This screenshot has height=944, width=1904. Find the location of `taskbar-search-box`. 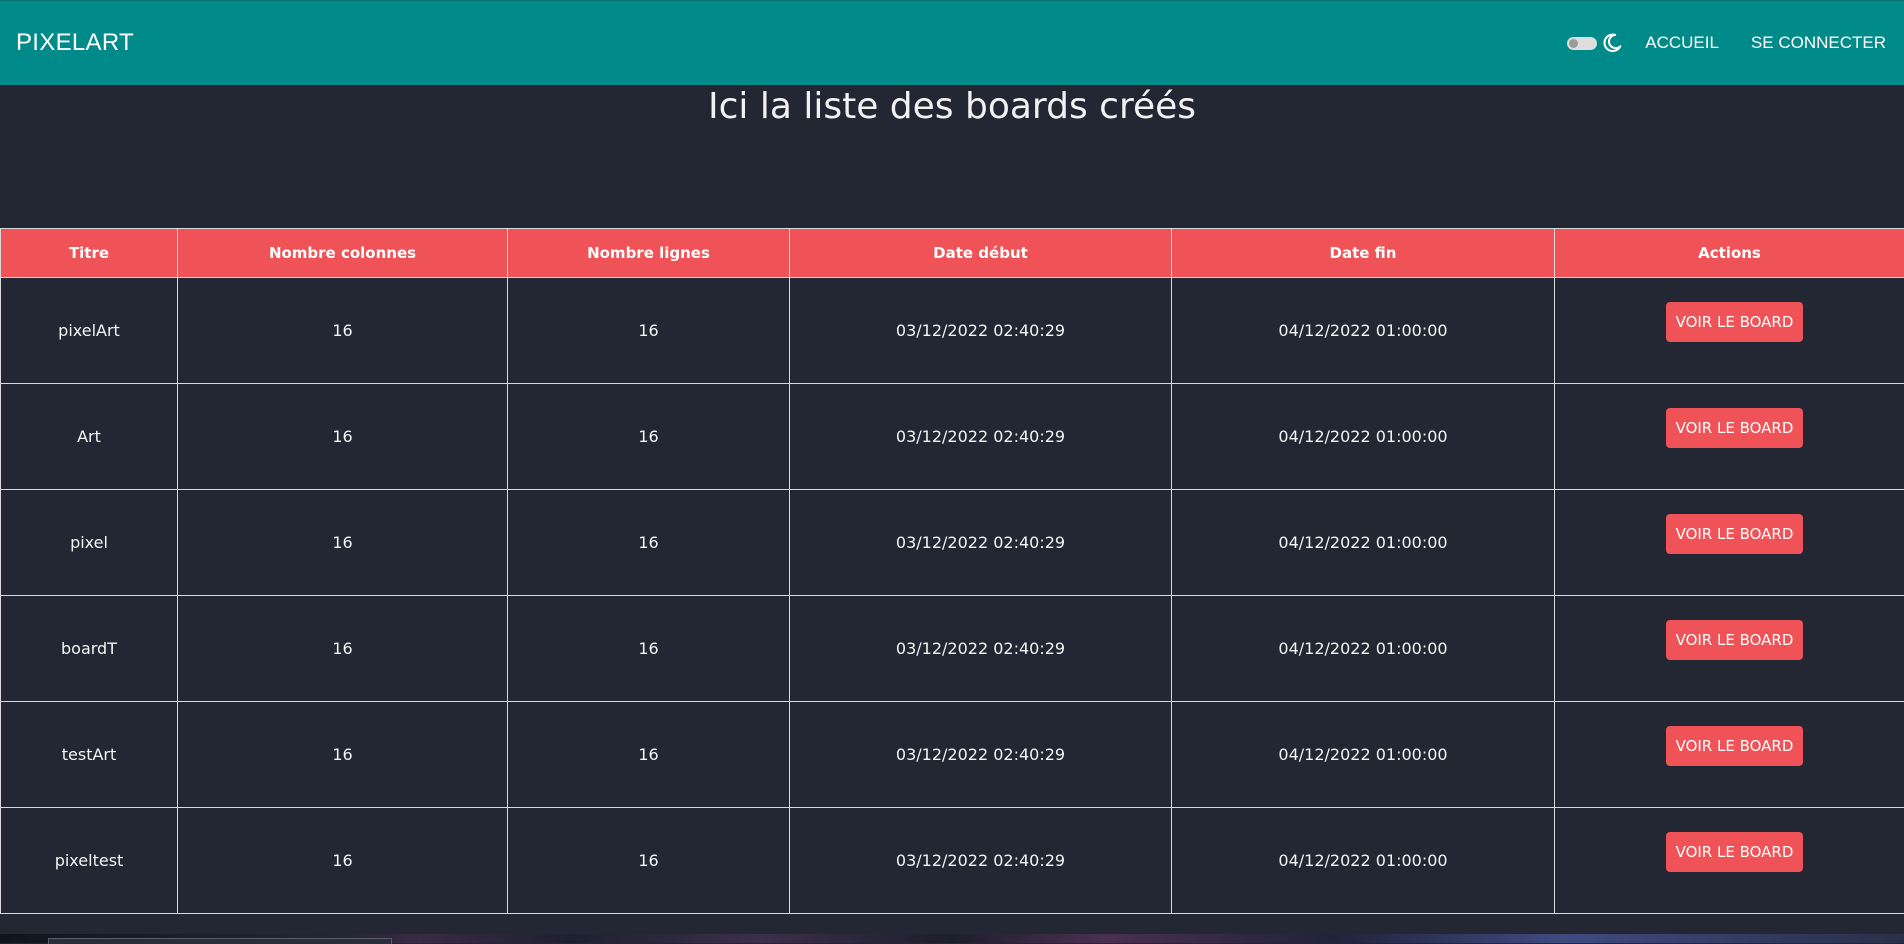

taskbar-search-box is located at coordinates (220, 941).